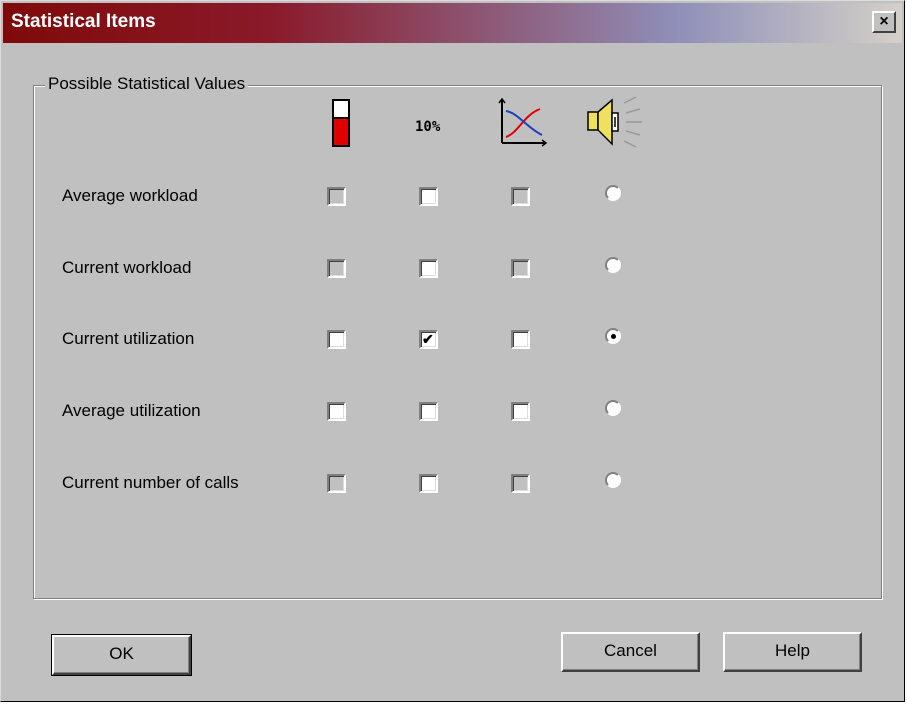 Image resolution: width=907 pixels, height=704 pixels. I want to click on checkmark-icon: ✔, so click(428, 339).